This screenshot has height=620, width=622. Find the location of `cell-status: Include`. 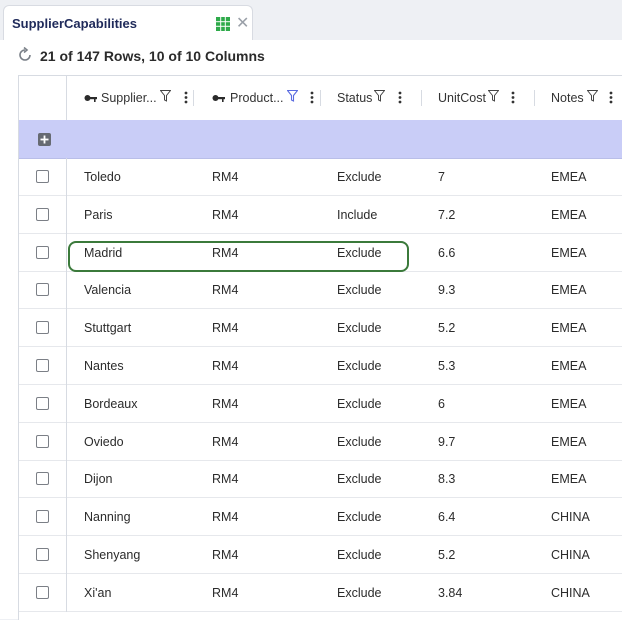

cell-status: Include is located at coordinates (357, 215).